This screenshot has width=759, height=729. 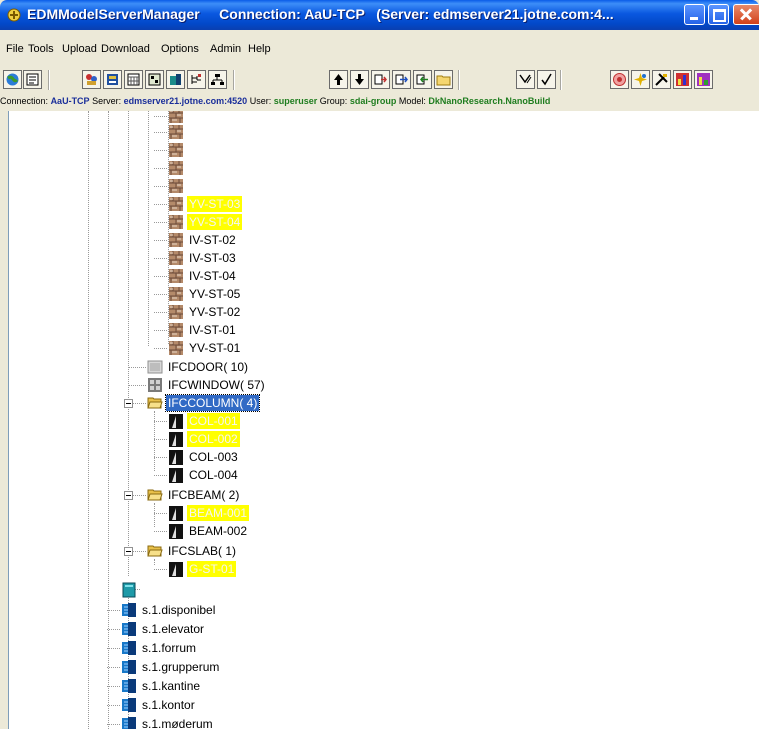 I want to click on stats-icon, so click(x=682, y=79).